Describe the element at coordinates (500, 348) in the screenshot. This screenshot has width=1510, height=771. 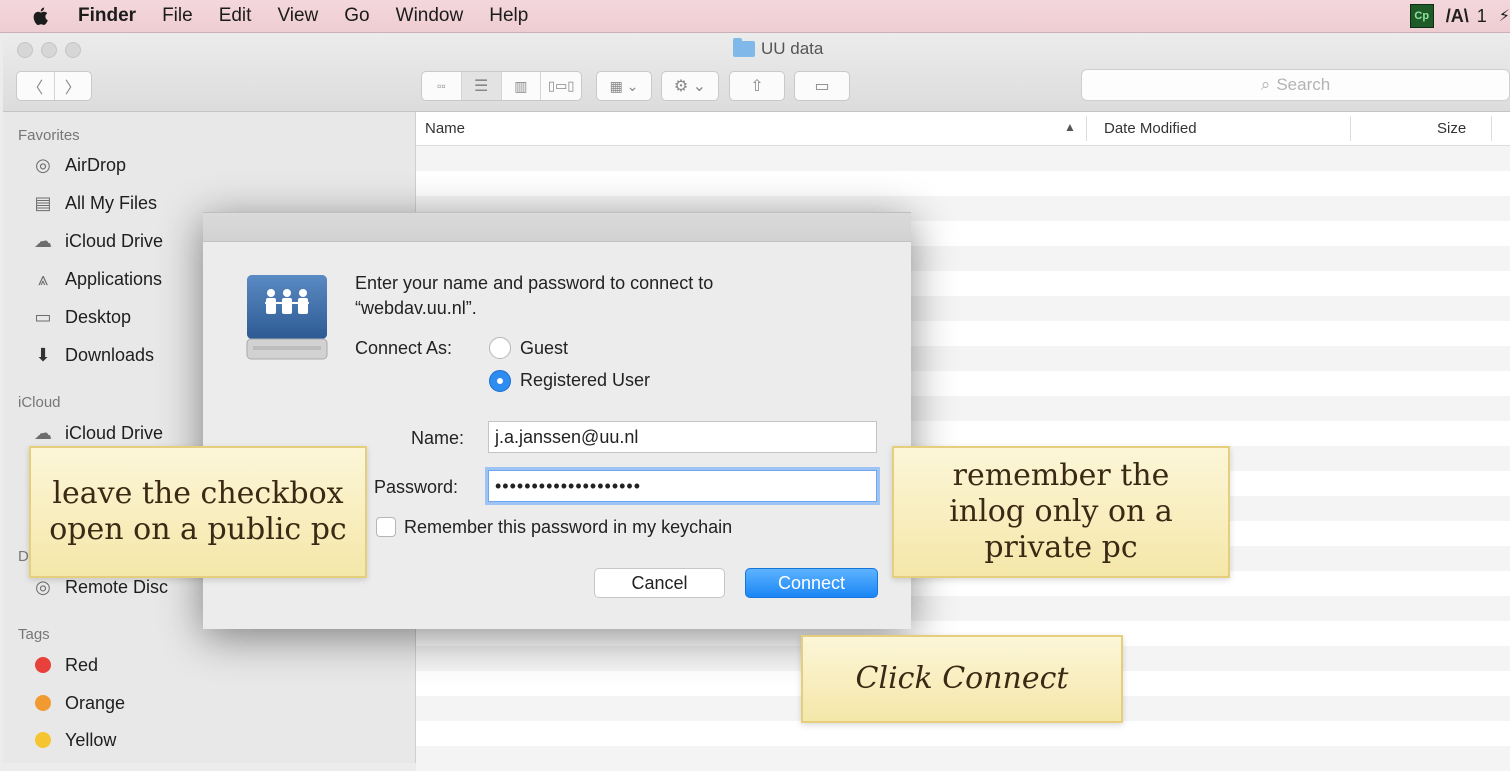
I see `guest-radio` at that location.